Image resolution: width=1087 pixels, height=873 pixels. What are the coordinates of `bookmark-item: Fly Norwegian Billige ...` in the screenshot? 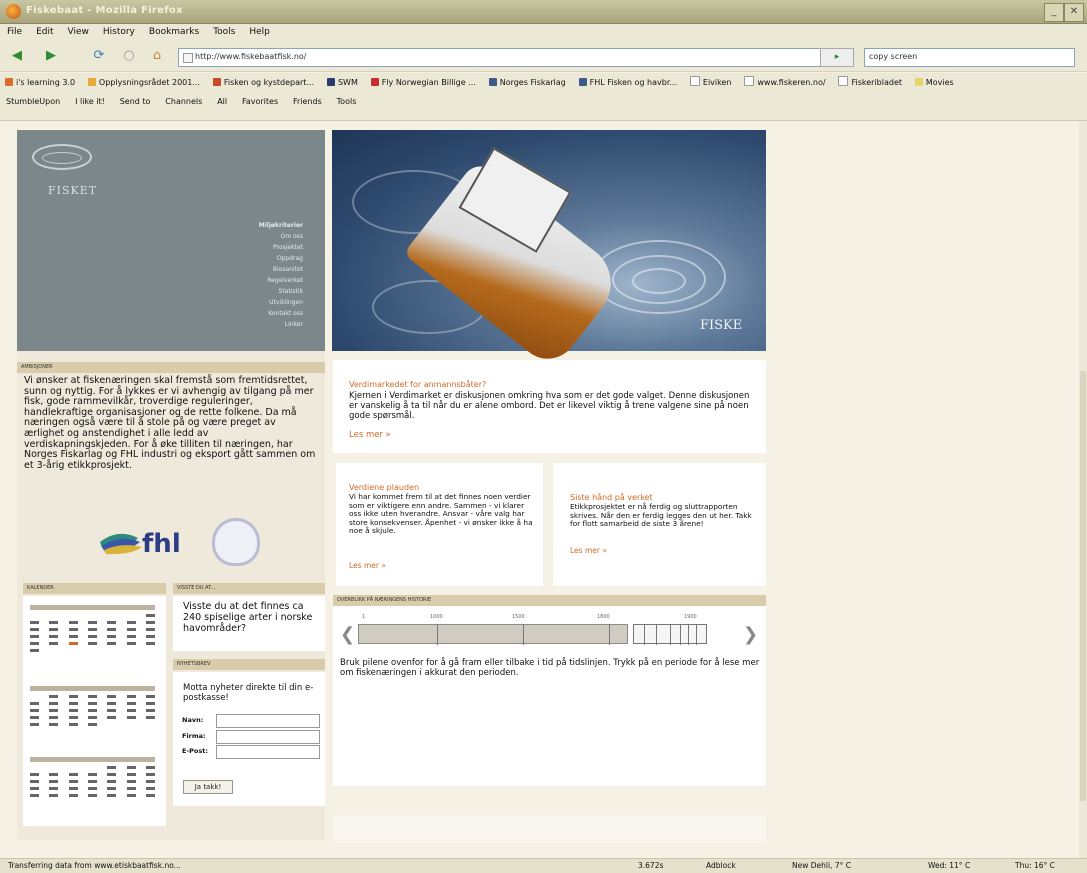 It's located at (423, 82).